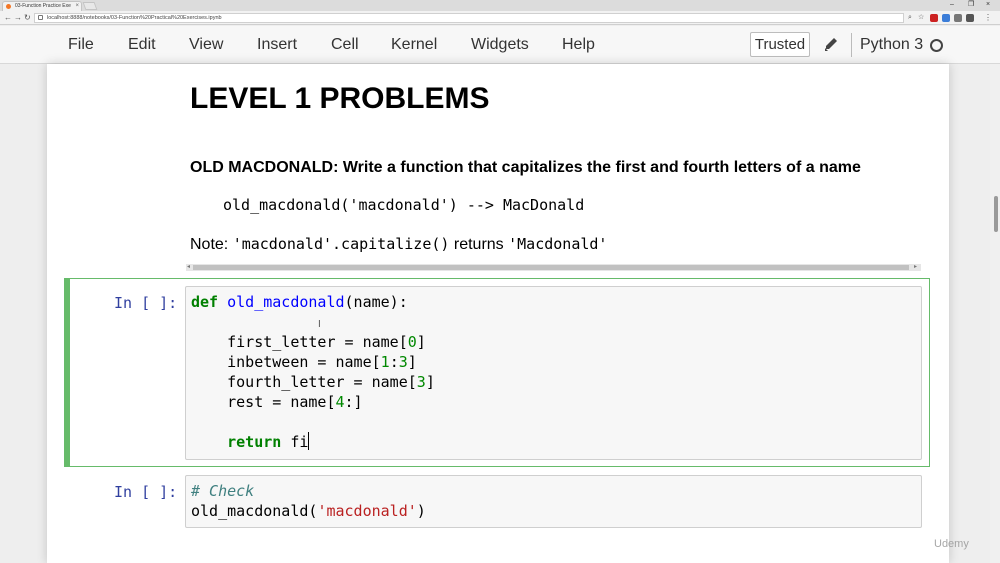  I want to click on text-cursor, so click(309, 441).